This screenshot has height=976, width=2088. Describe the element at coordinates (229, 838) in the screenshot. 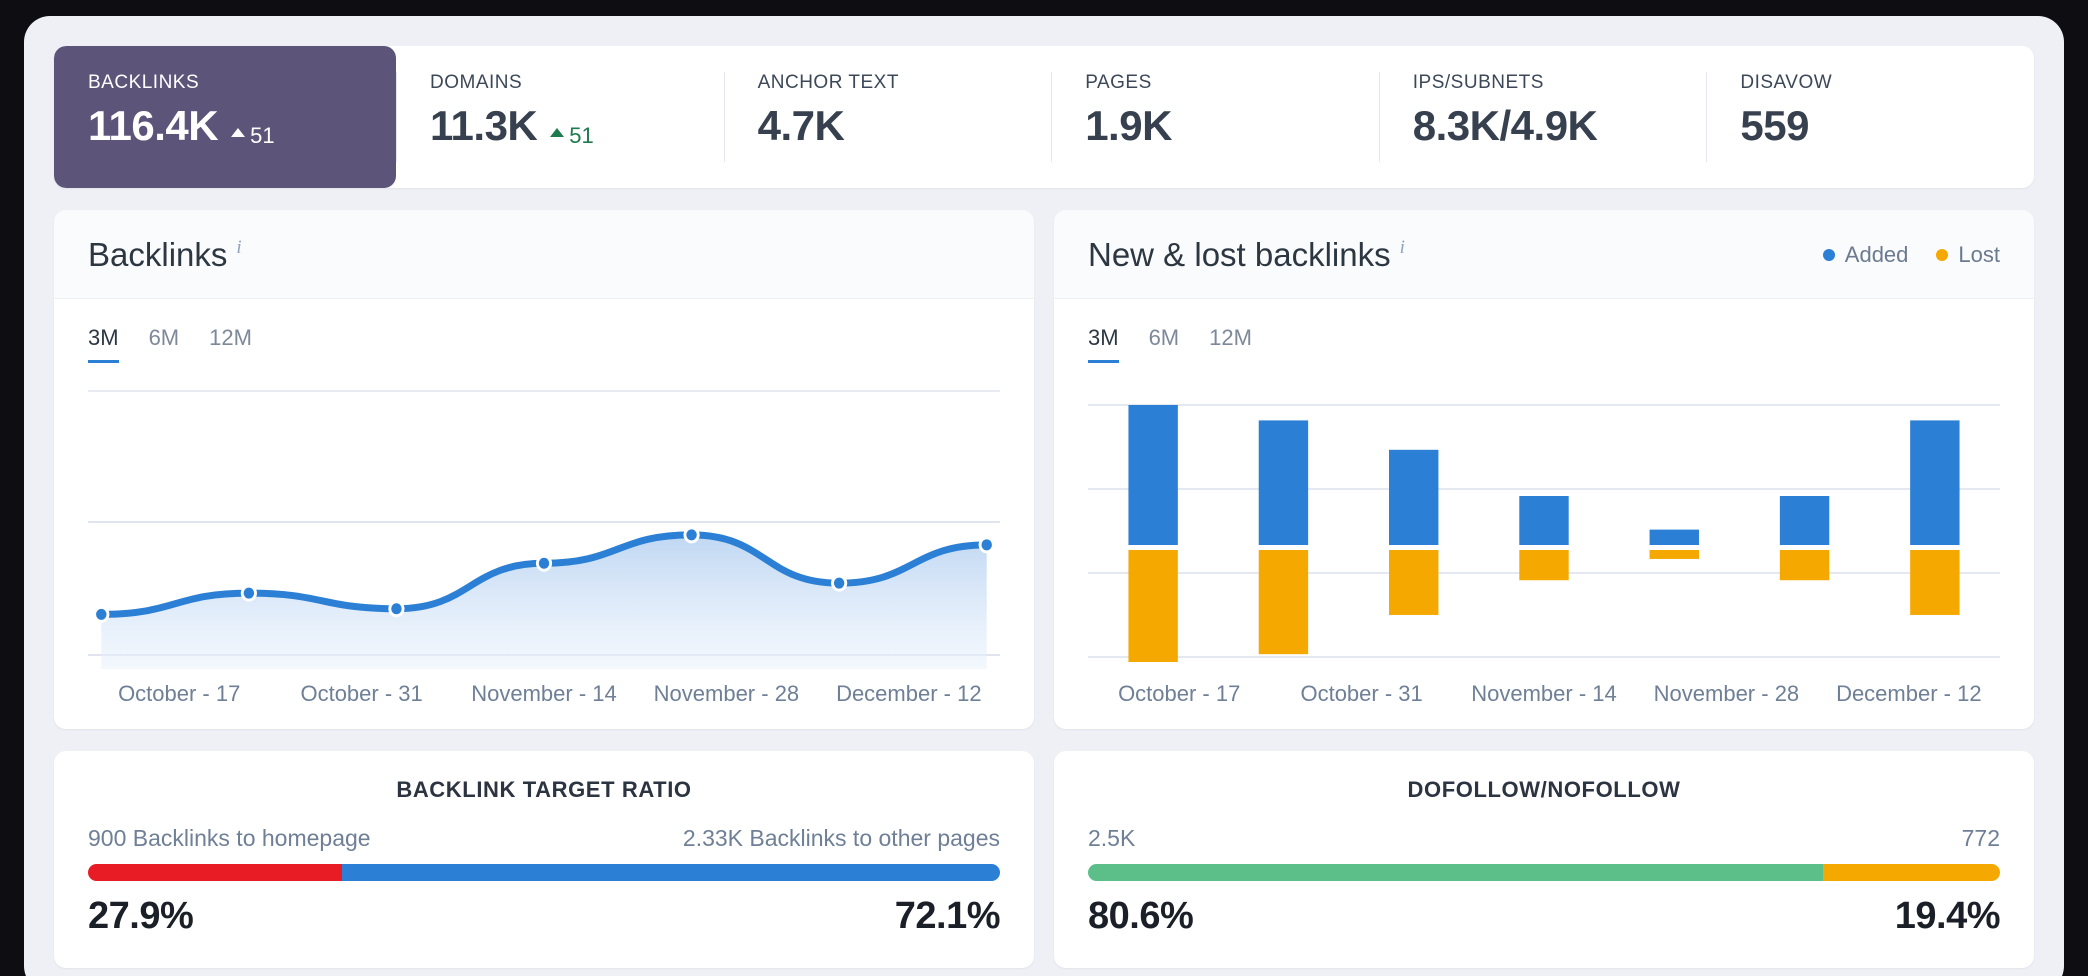

I see `target-ratio-left-label: 900 Backlinks to homepage` at that location.